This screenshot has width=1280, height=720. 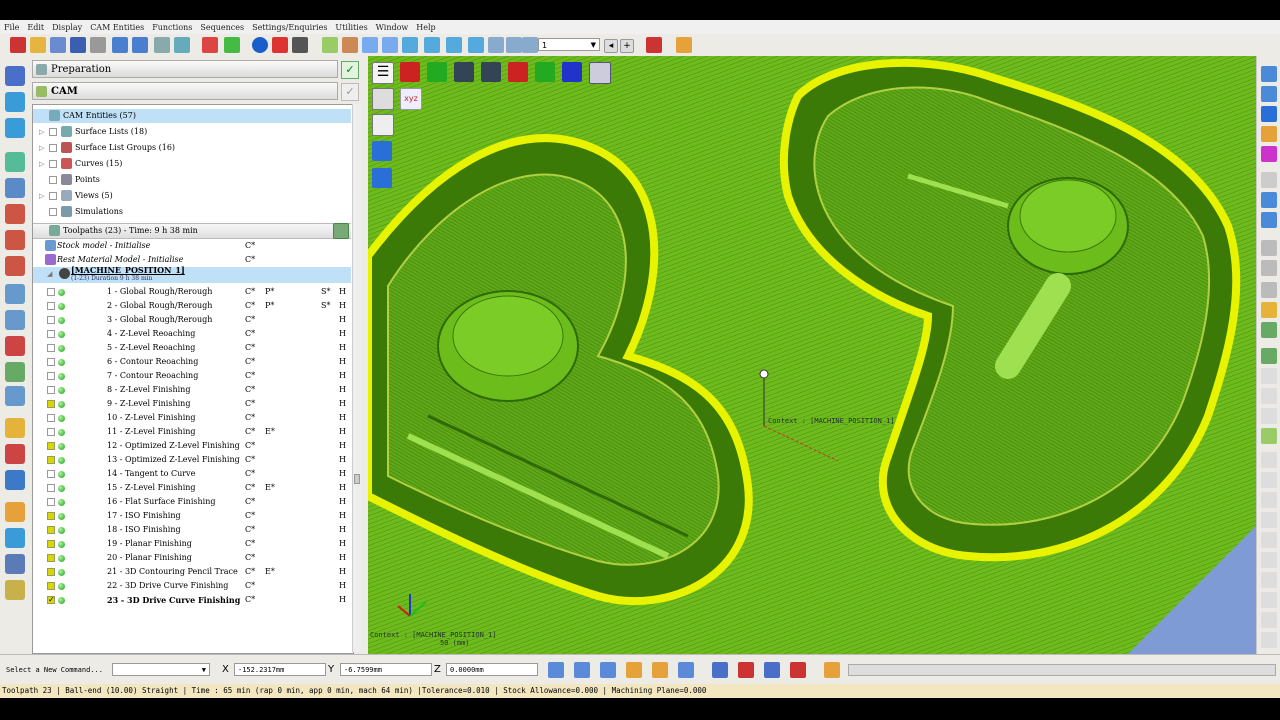 I want to click on sim-export-icon, so click(x=1269, y=620).